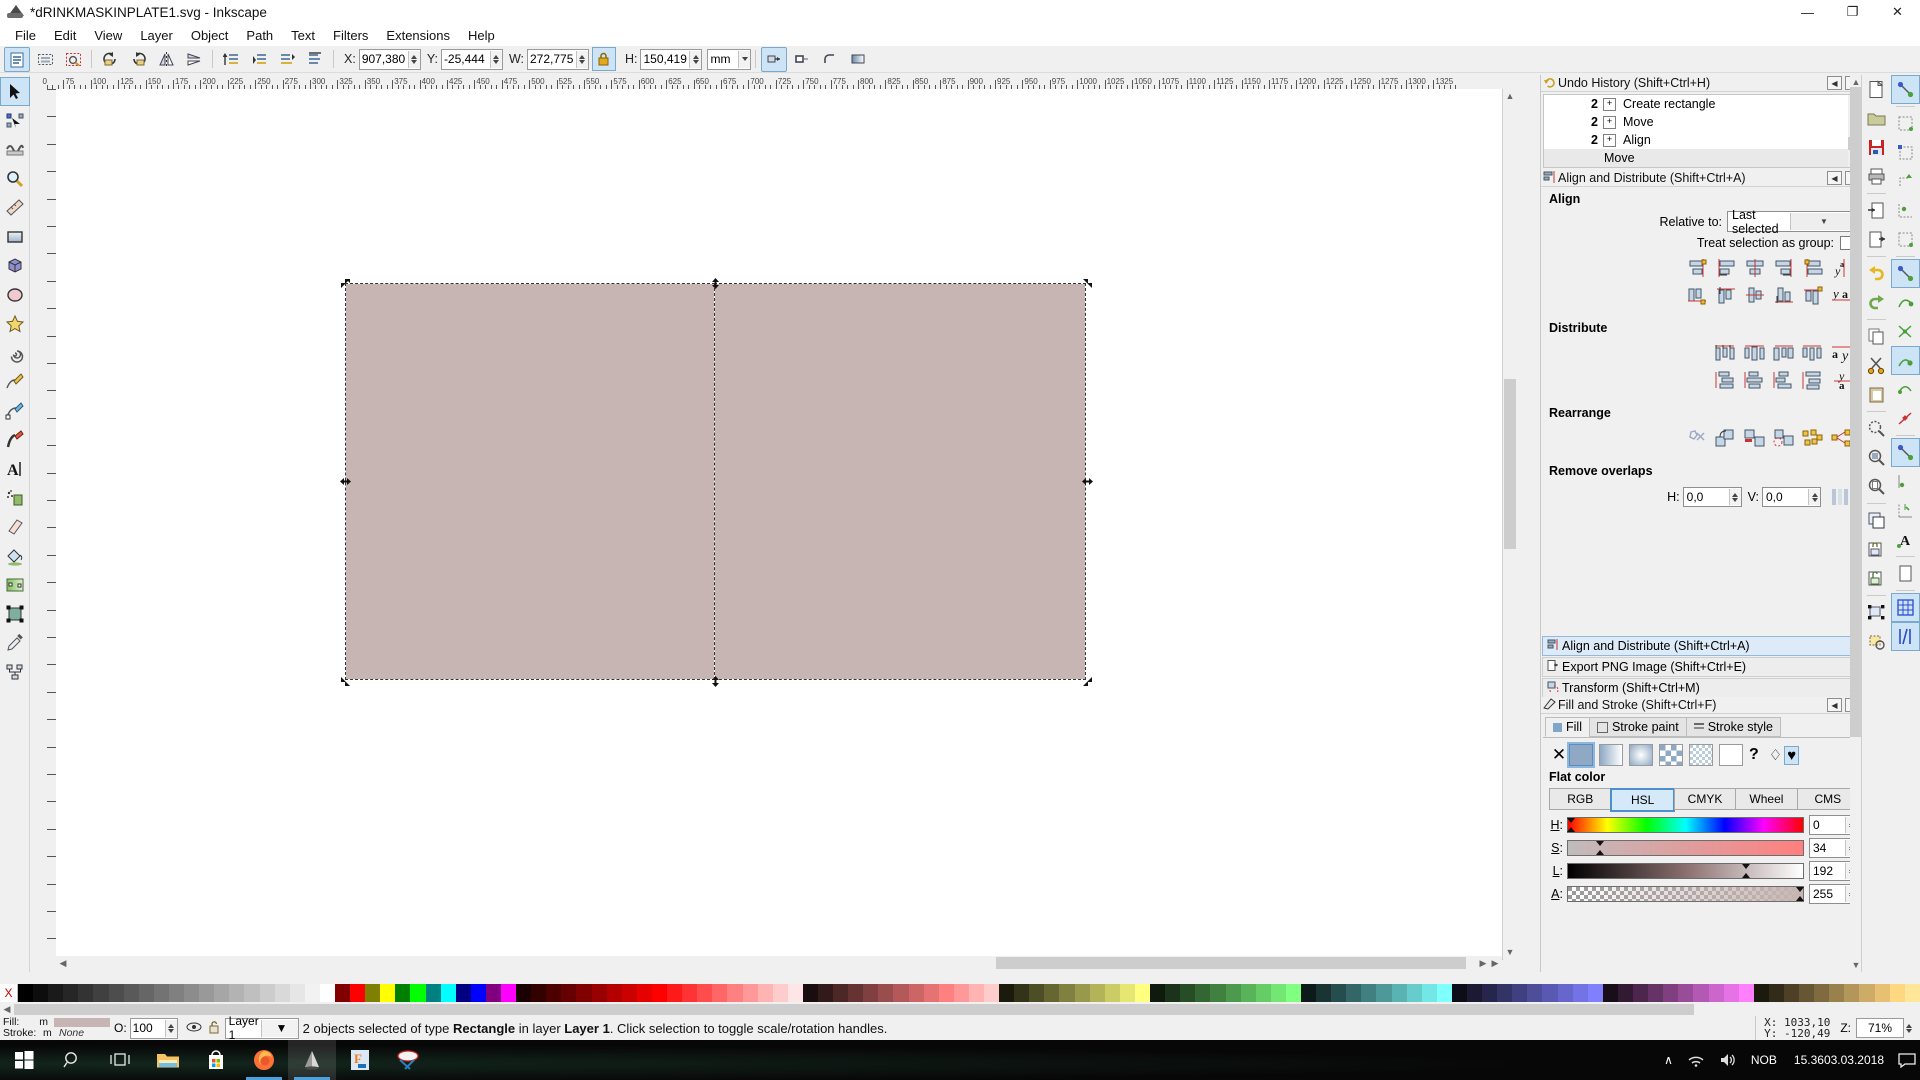  I want to click on save-document-icon, so click(1876, 147).